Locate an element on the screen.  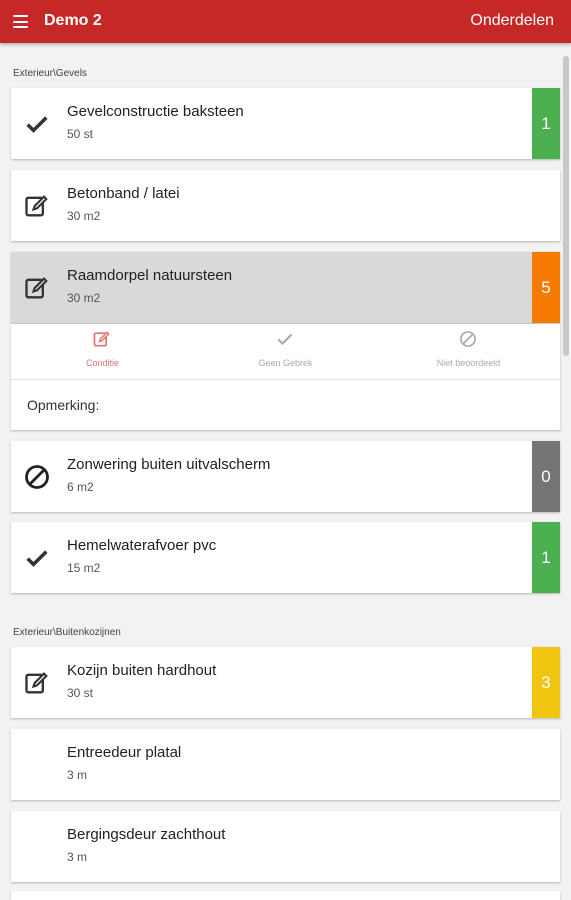
list-item: Betonband / latei 30 m2 is located at coordinates (285, 205).